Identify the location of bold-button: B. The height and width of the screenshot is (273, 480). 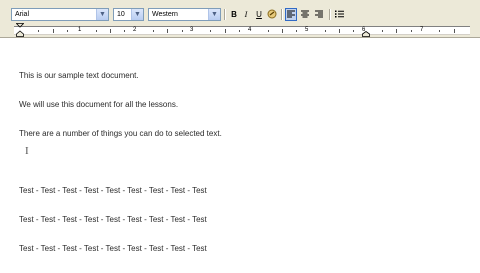
(234, 14).